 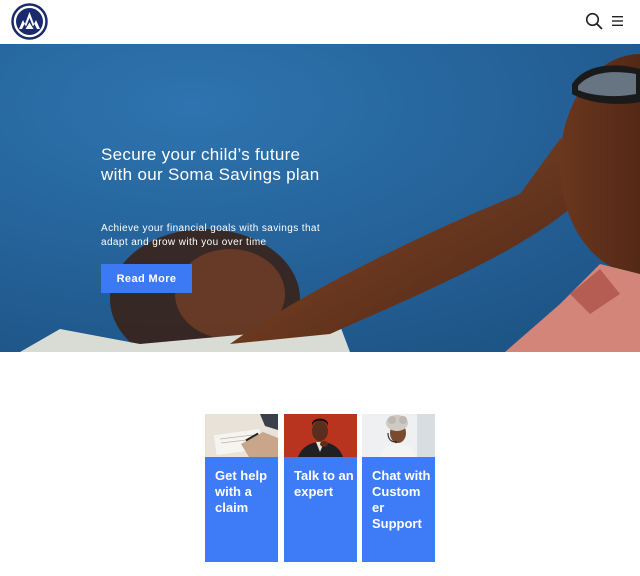 I want to click on card-label: Talk to an expert, so click(x=324, y=483).